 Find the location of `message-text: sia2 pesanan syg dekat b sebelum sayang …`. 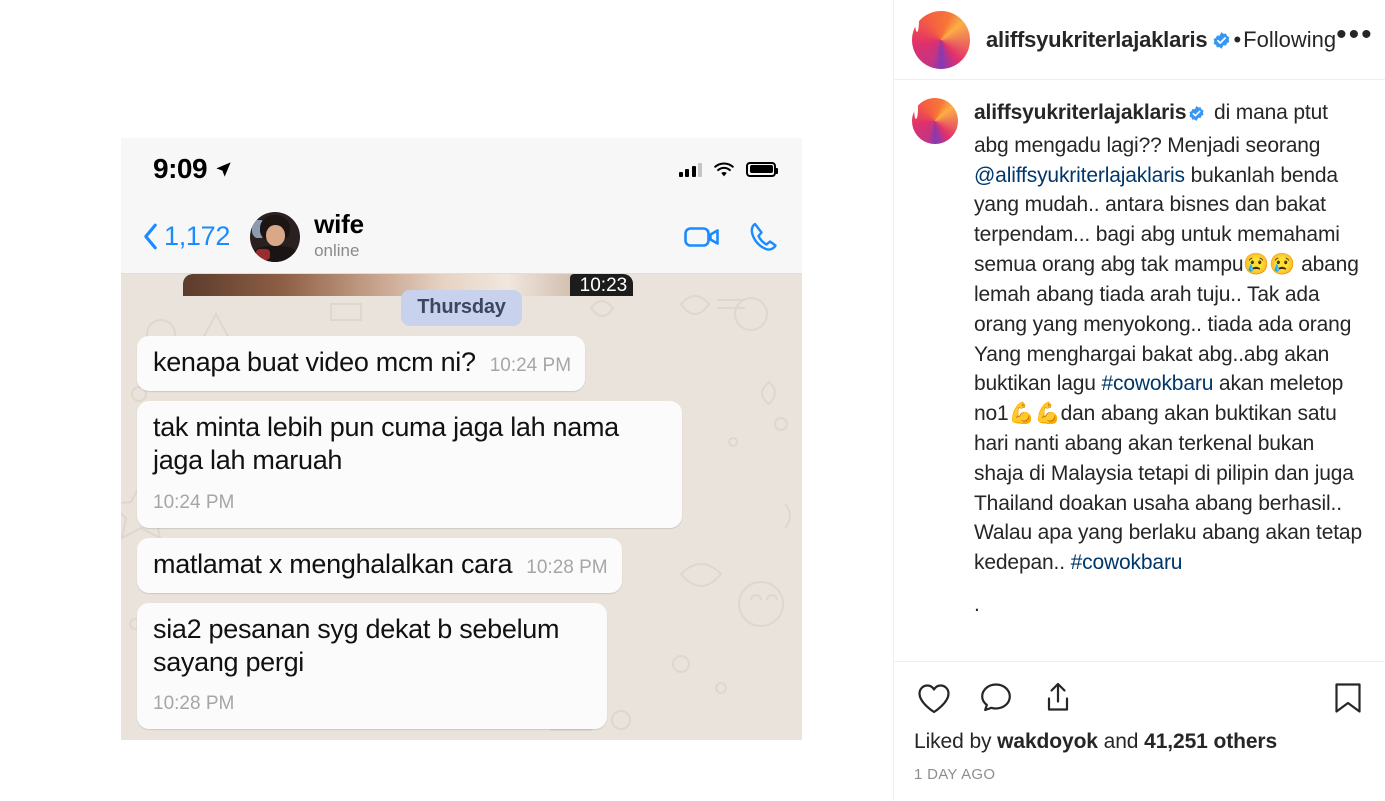

message-text: sia2 pesanan syg dekat b sebelum sayang … is located at coordinates (356, 645).